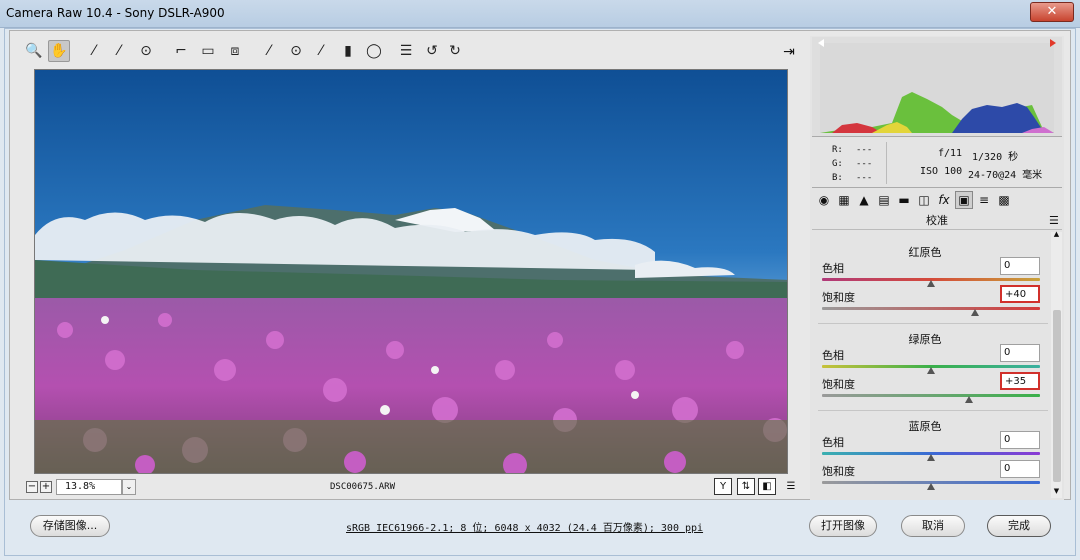 This screenshot has height=560, width=1080. Describe the element at coordinates (925, 426) in the screenshot. I see `blue-primary-title: 蓝原色` at that location.